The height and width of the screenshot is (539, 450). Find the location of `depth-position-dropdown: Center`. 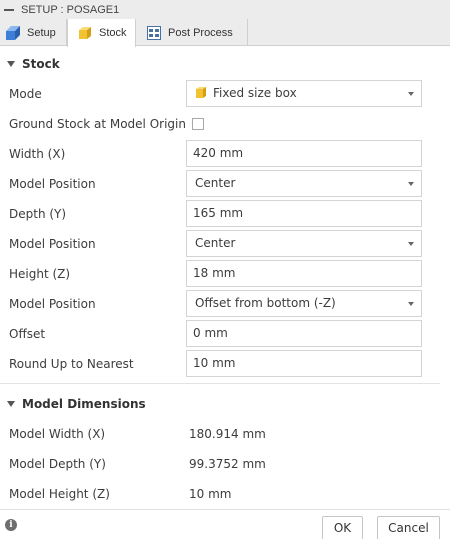

depth-position-dropdown: Center is located at coordinates (304, 243).